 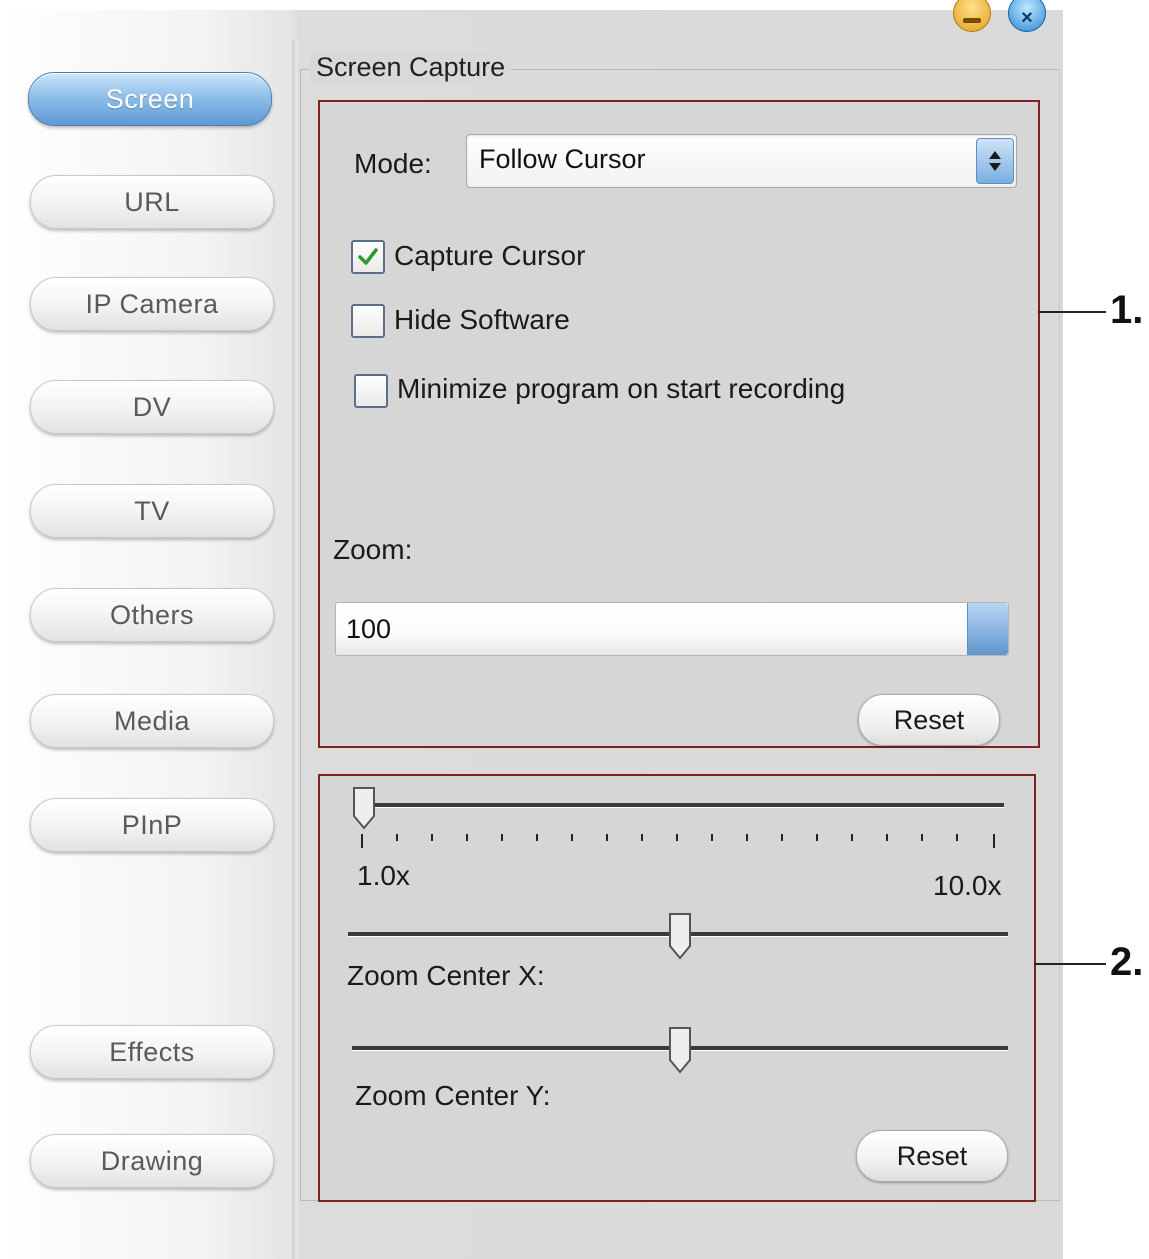 I want to click on zoom-center-x-label: Zoom Center X:, so click(x=446, y=975).